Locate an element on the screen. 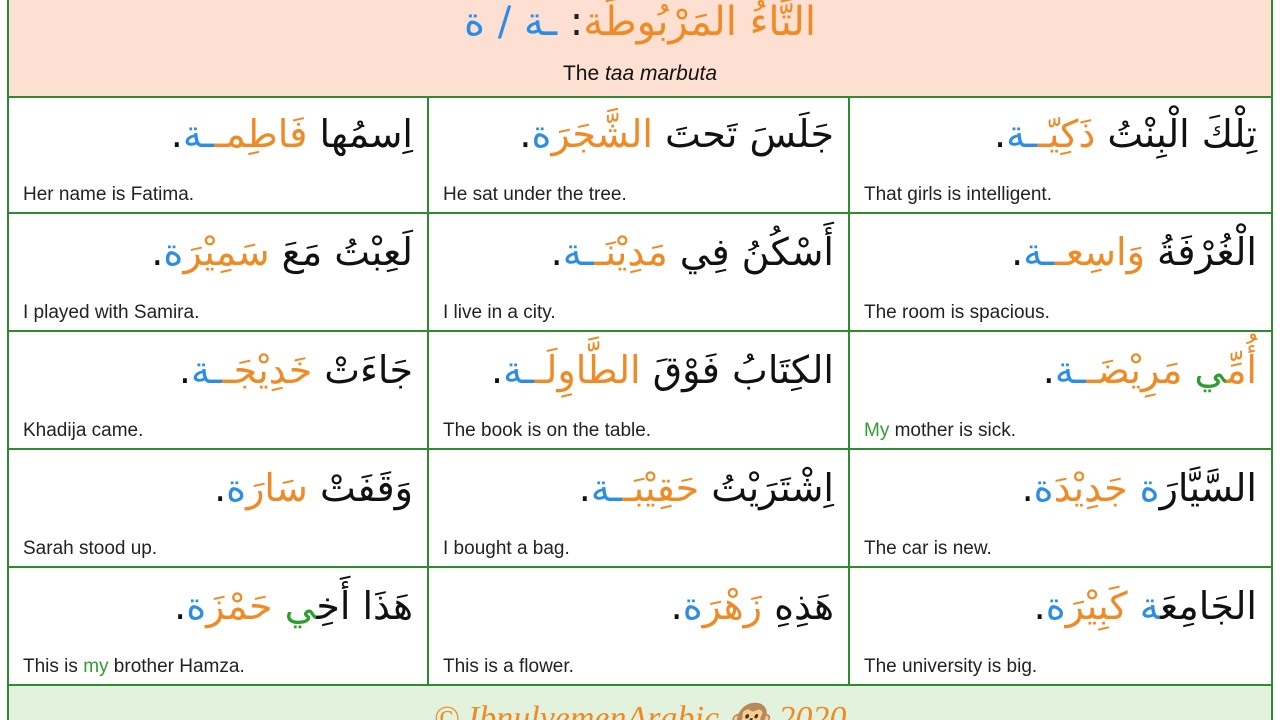 This screenshot has height=720, width=1280. english-translation: The book is on the table. is located at coordinates (547, 431).